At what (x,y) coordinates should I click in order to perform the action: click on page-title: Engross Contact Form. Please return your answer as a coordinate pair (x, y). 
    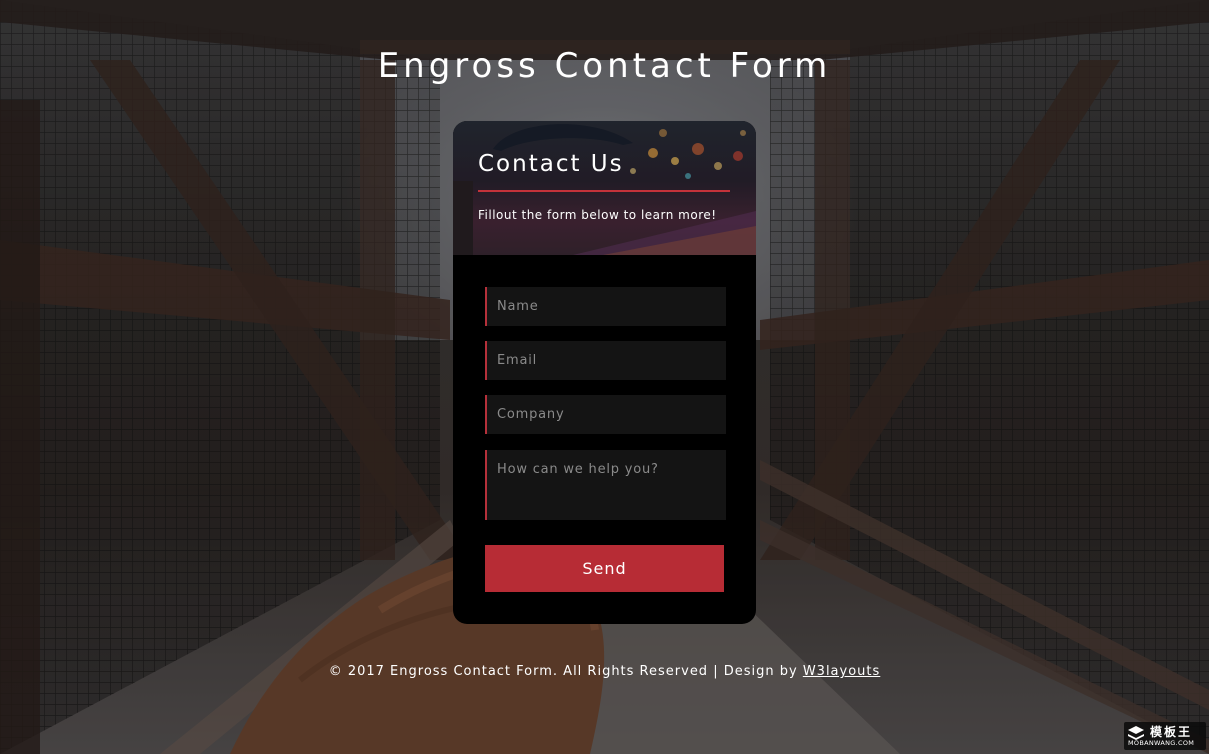
    Looking at the image, I should click on (604, 66).